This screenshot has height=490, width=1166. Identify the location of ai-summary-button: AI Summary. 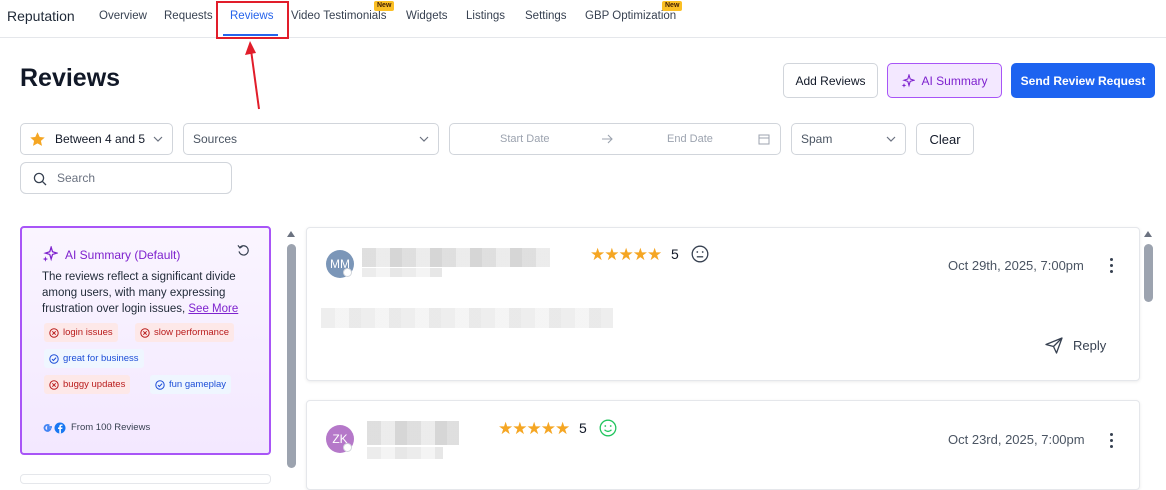
(944, 80).